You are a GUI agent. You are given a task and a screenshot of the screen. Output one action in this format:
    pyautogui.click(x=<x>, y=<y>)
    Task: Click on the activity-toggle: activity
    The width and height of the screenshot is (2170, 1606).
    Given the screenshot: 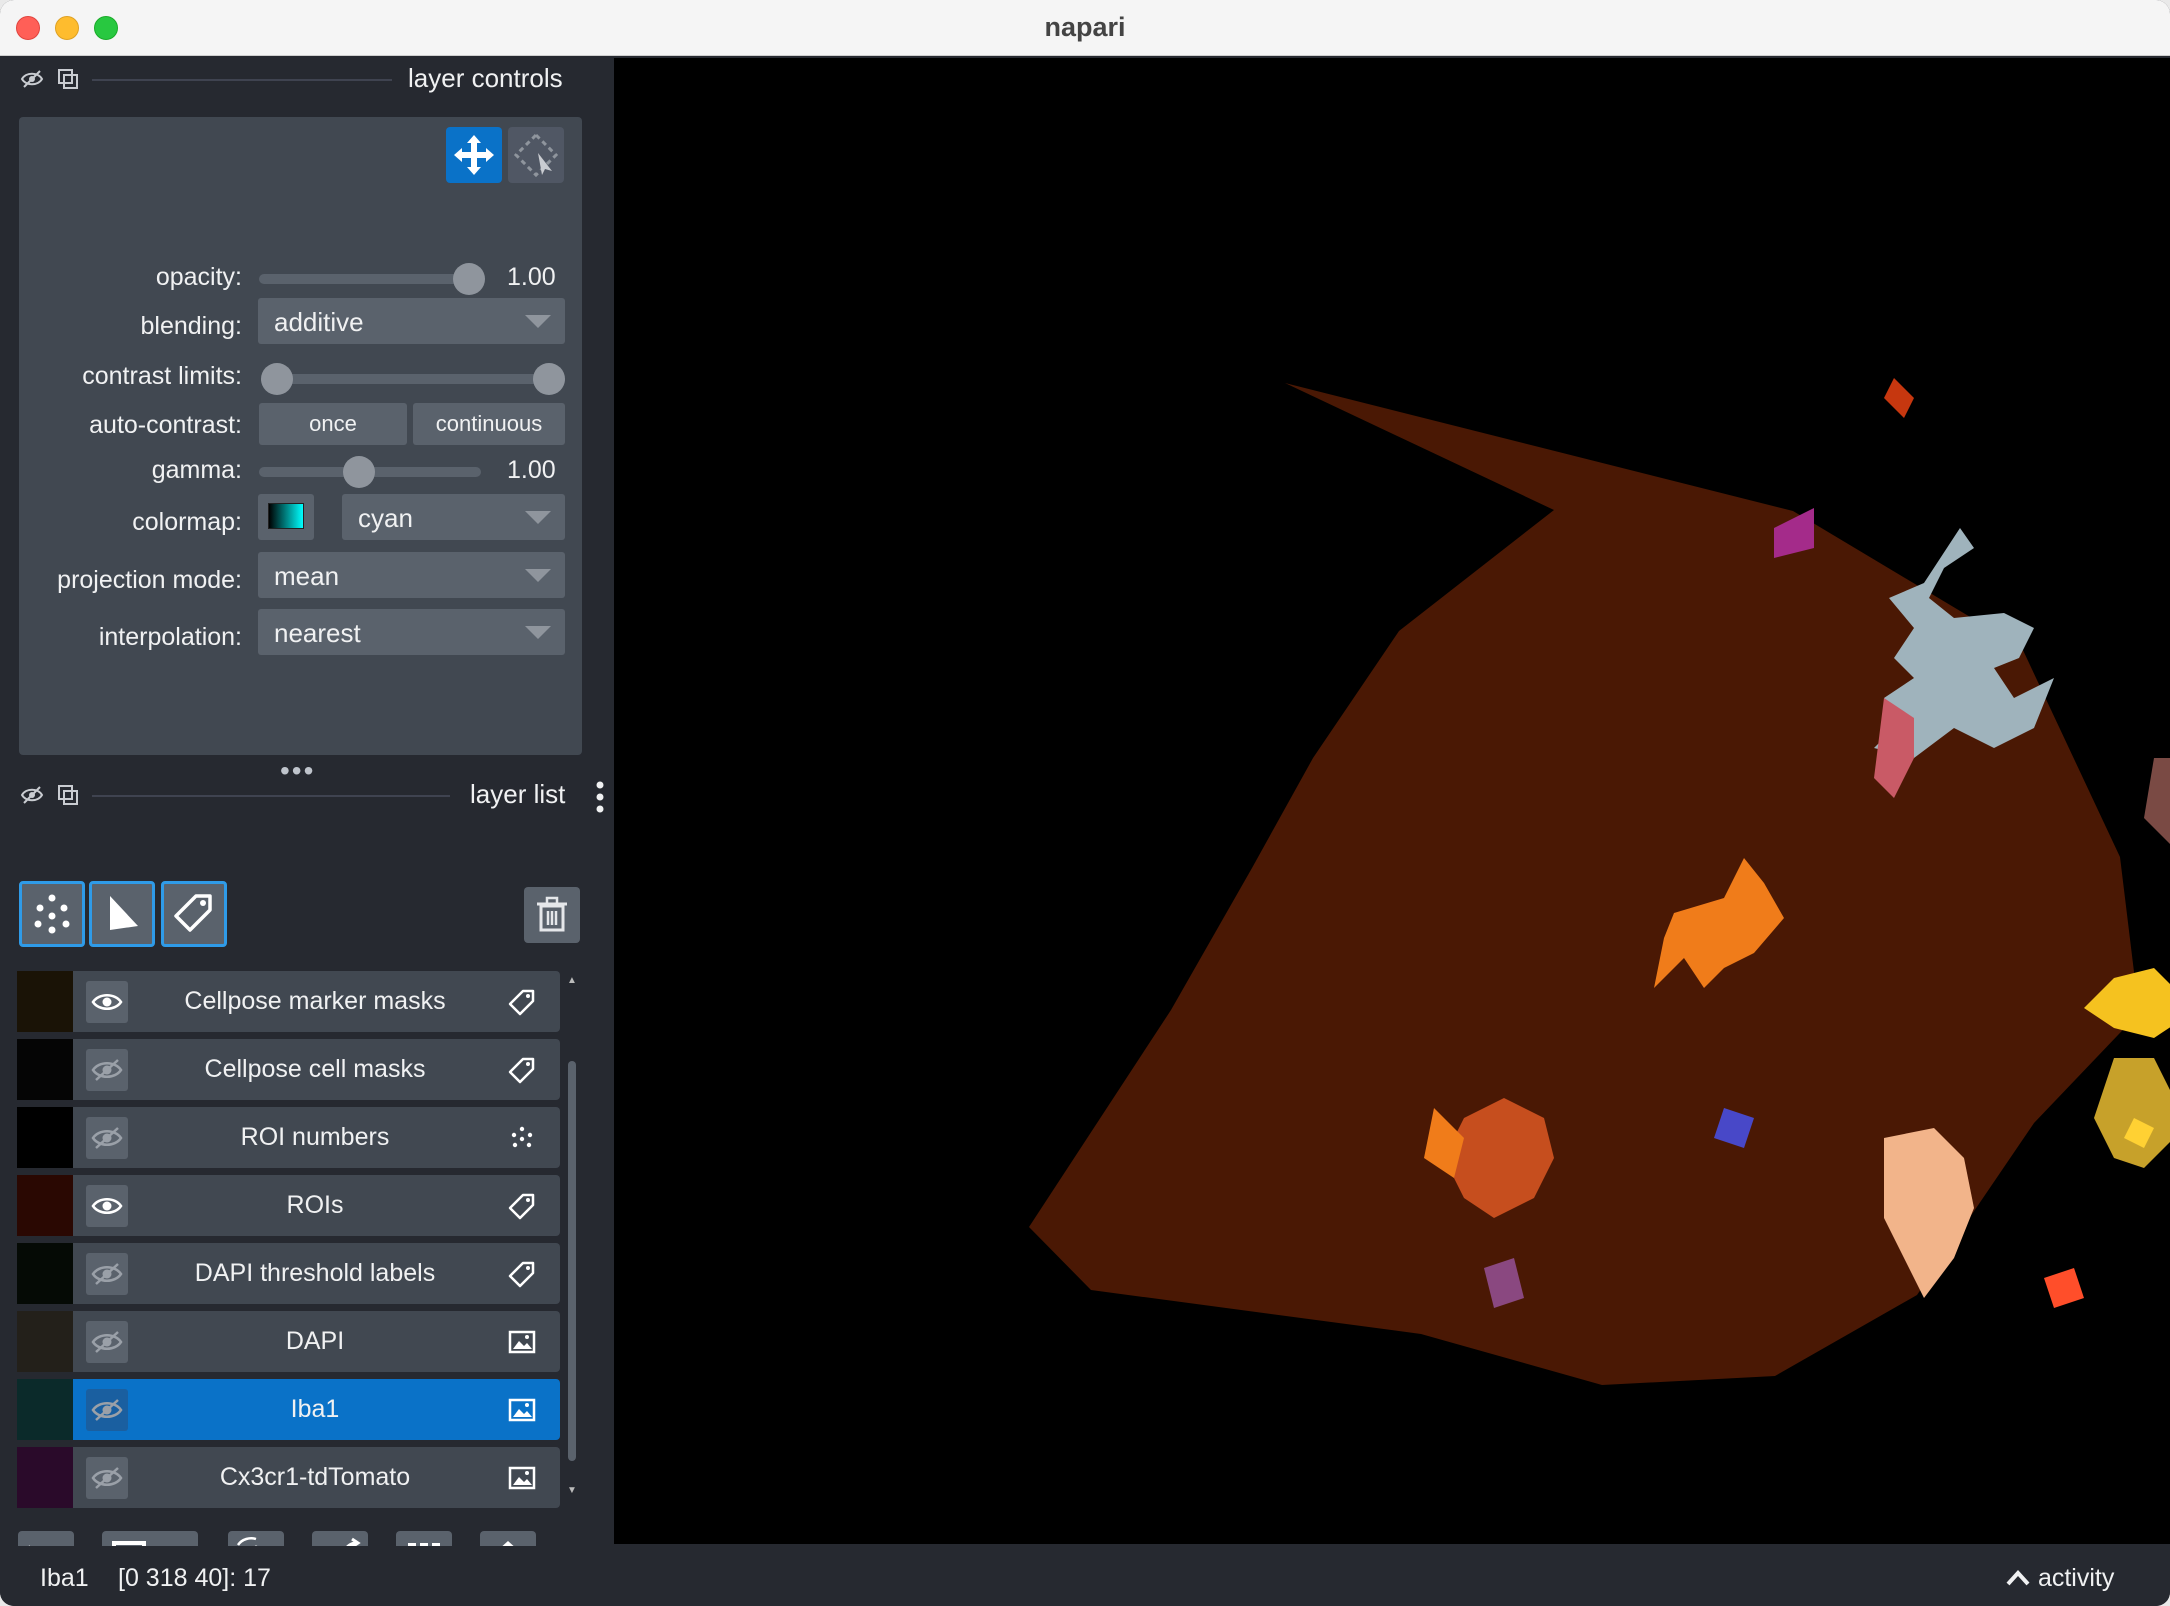 What is the action you would take?
    pyautogui.click(x=2059, y=1578)
    